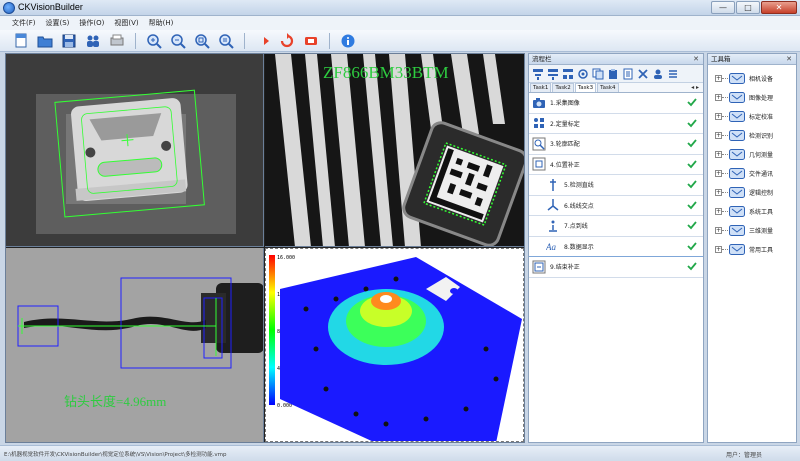 This screenshot has width=800, height=461. Describe the element at coordinates (135, 345) in the screenshot. I see `image-pane-drill-measure: 钻头长度=4.96mm` at that location.